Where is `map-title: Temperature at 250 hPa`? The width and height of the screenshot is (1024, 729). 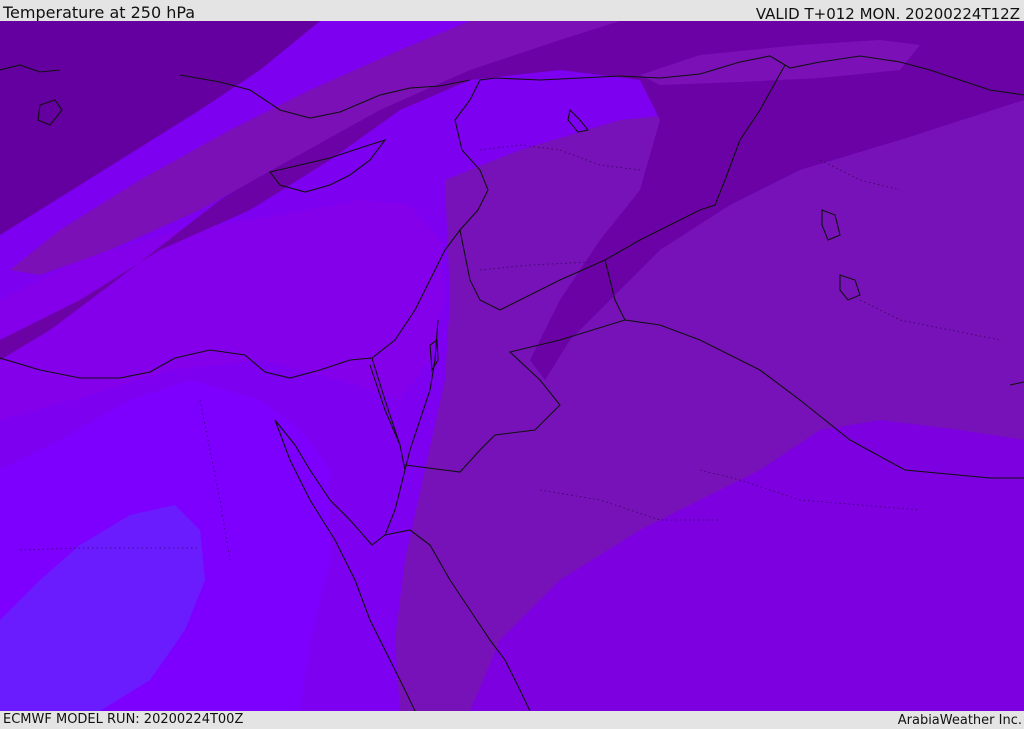 map-title: Temperature at 250 hPa is located at coordinates (99, 12).